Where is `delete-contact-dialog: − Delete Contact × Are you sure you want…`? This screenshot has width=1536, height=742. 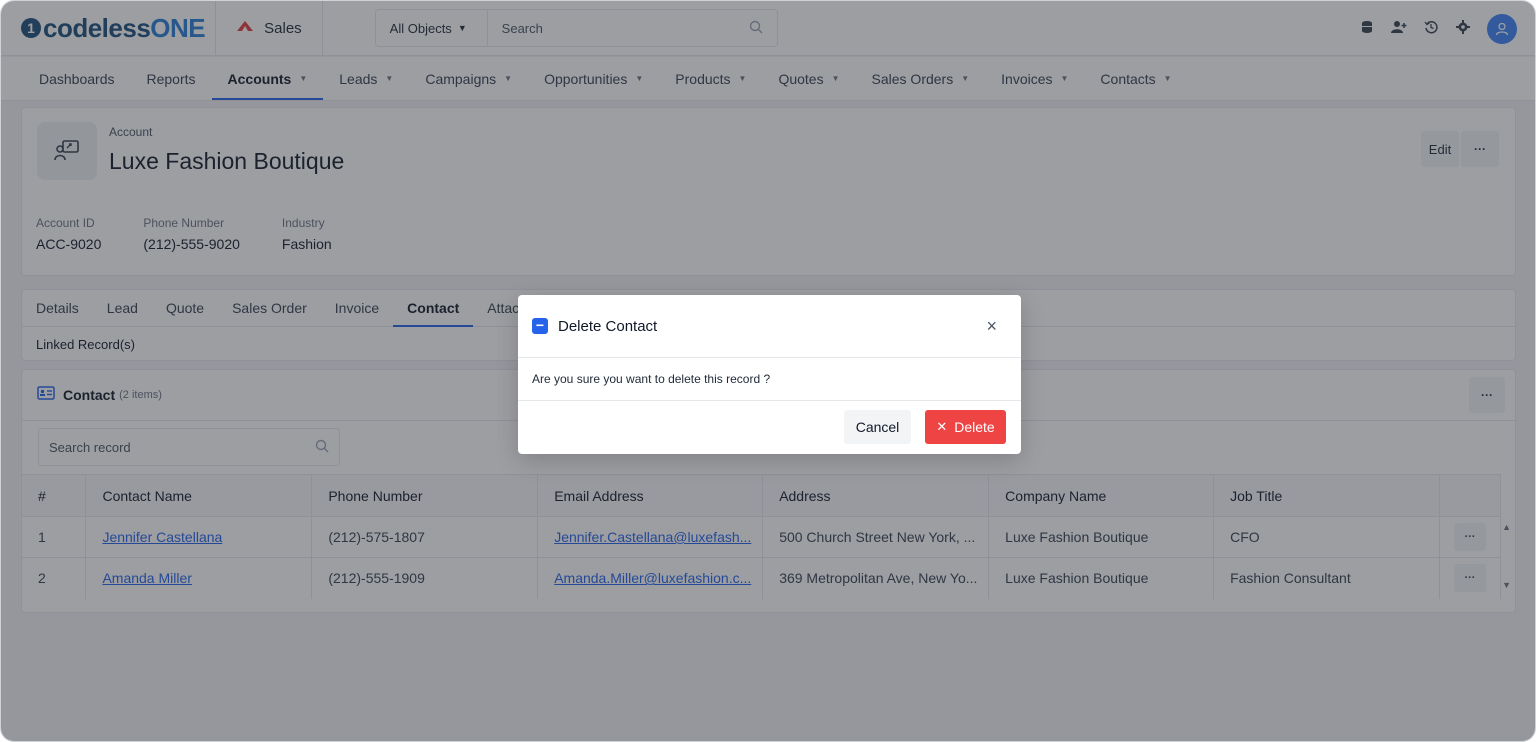
delete-contact-dialog: − Delete Contact × Are you sure you want… is located at coordinates (769, 374).